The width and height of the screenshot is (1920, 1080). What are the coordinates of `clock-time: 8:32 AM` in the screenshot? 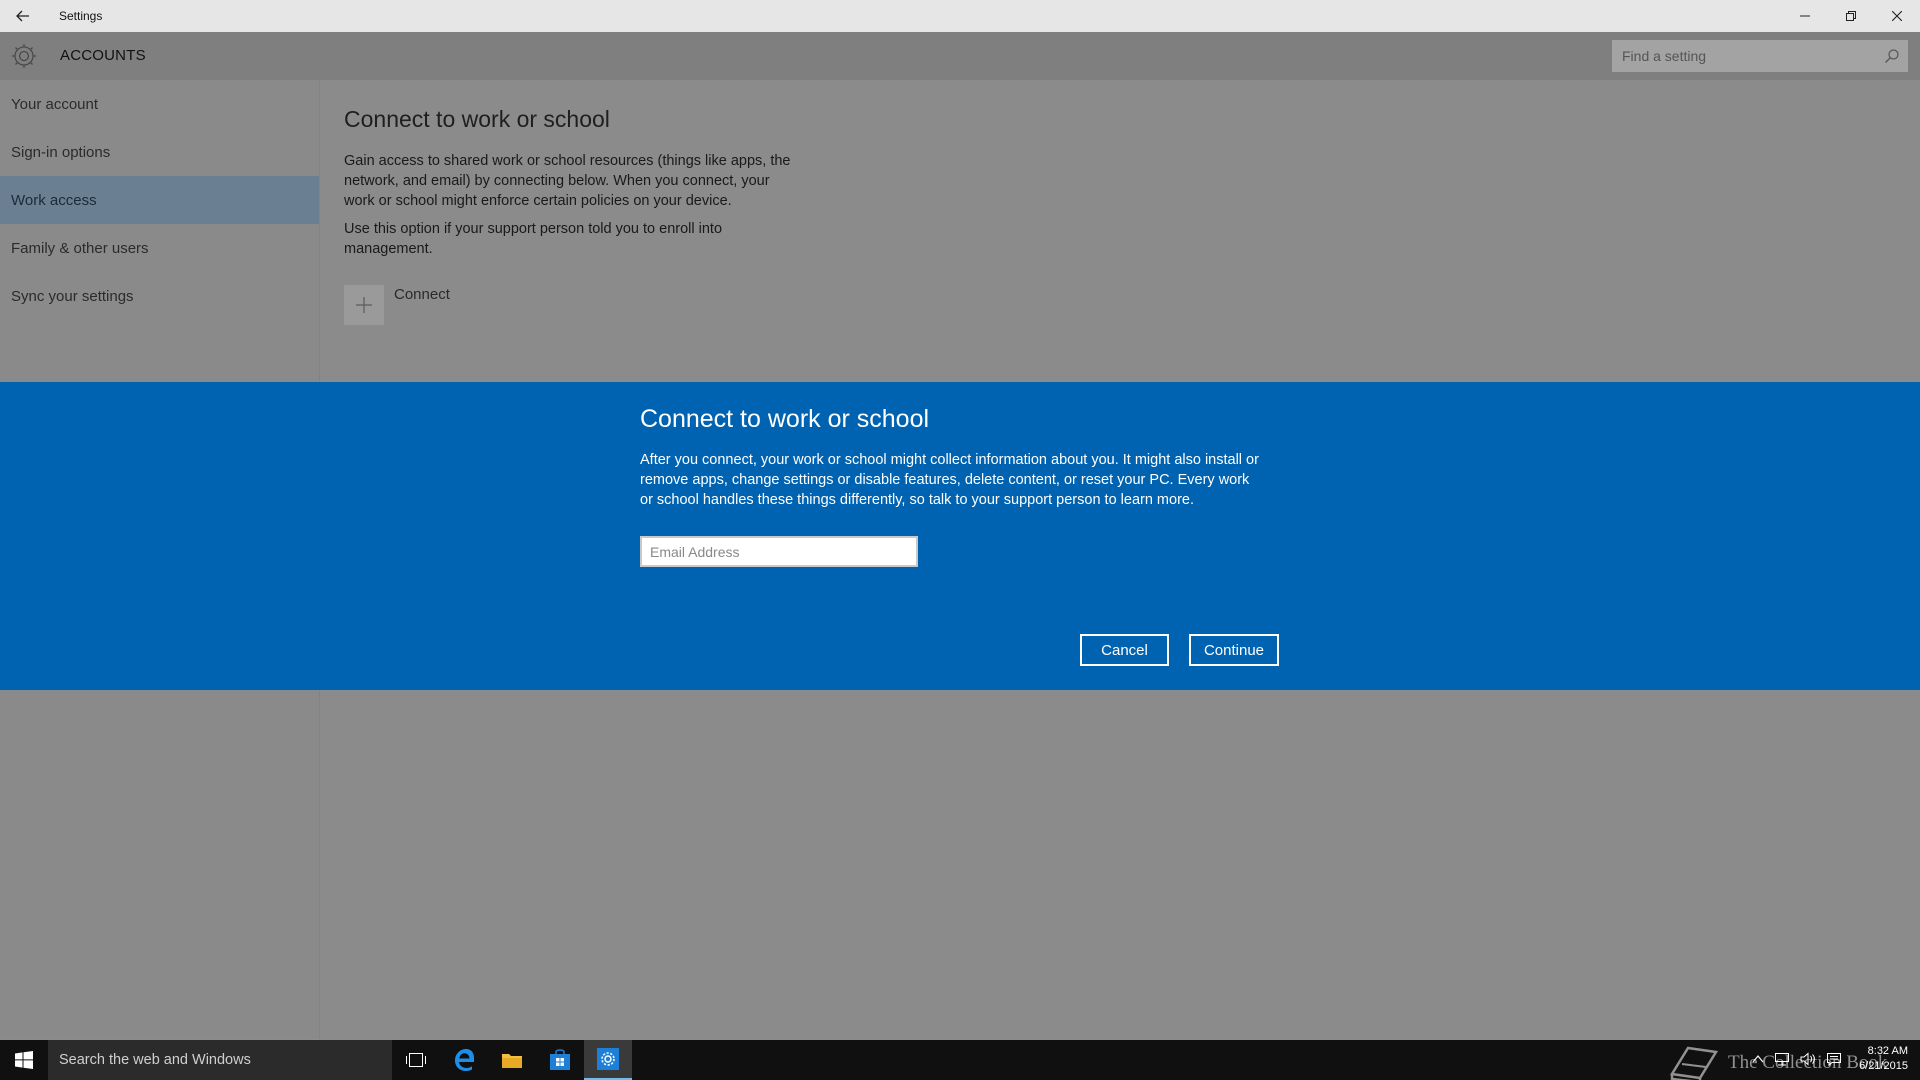 It's located at (1887, 1051).